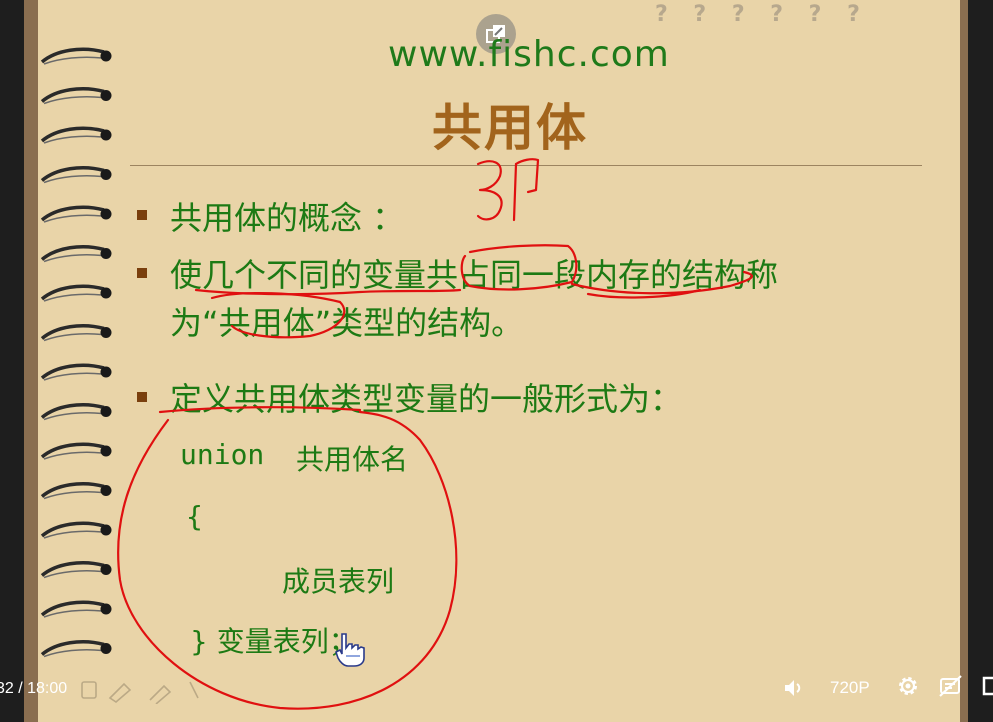  I want to click on danmaku-off-icon, so click(951, 686).